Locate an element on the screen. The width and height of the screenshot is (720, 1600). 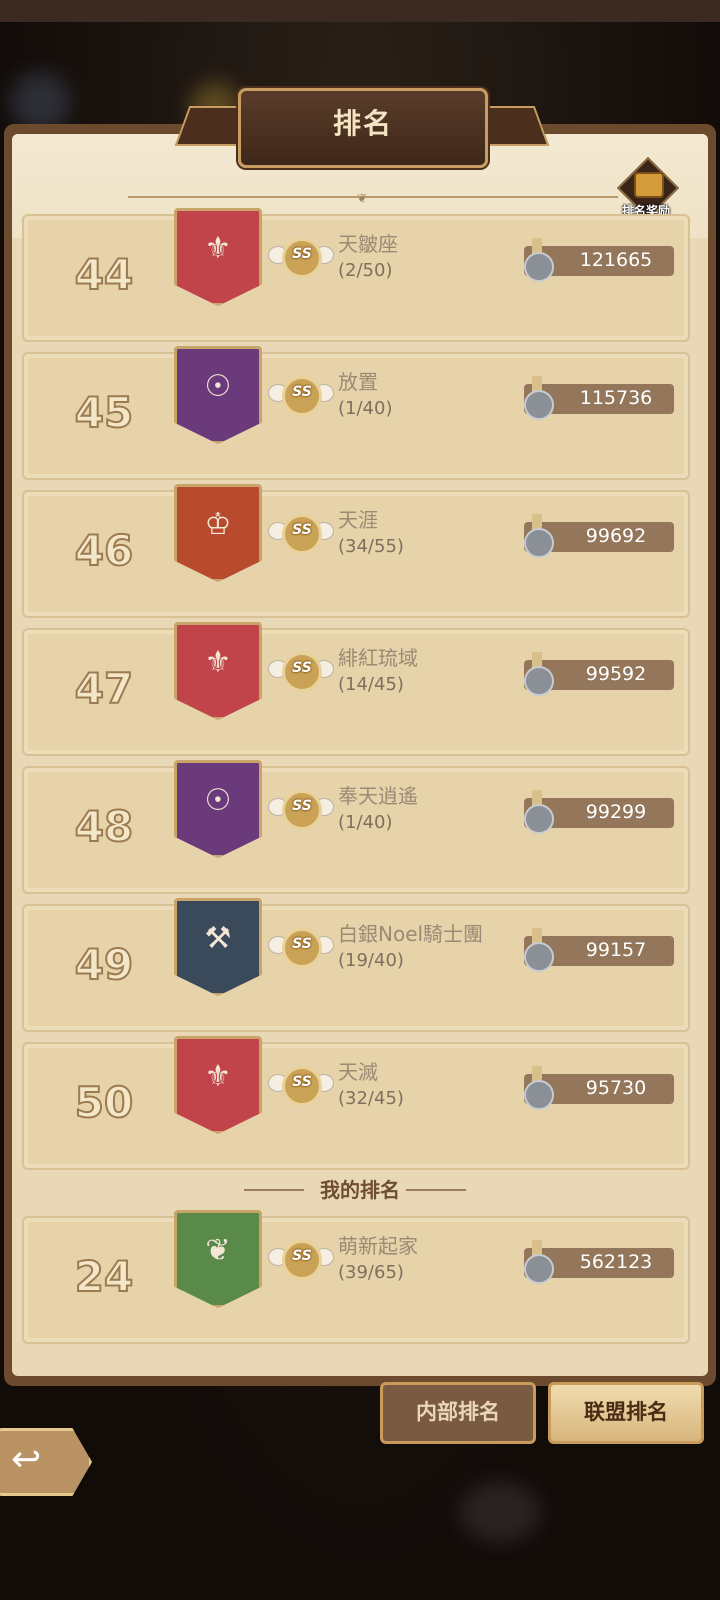
rank-number: 50 is located at coordinates (104, 1102).